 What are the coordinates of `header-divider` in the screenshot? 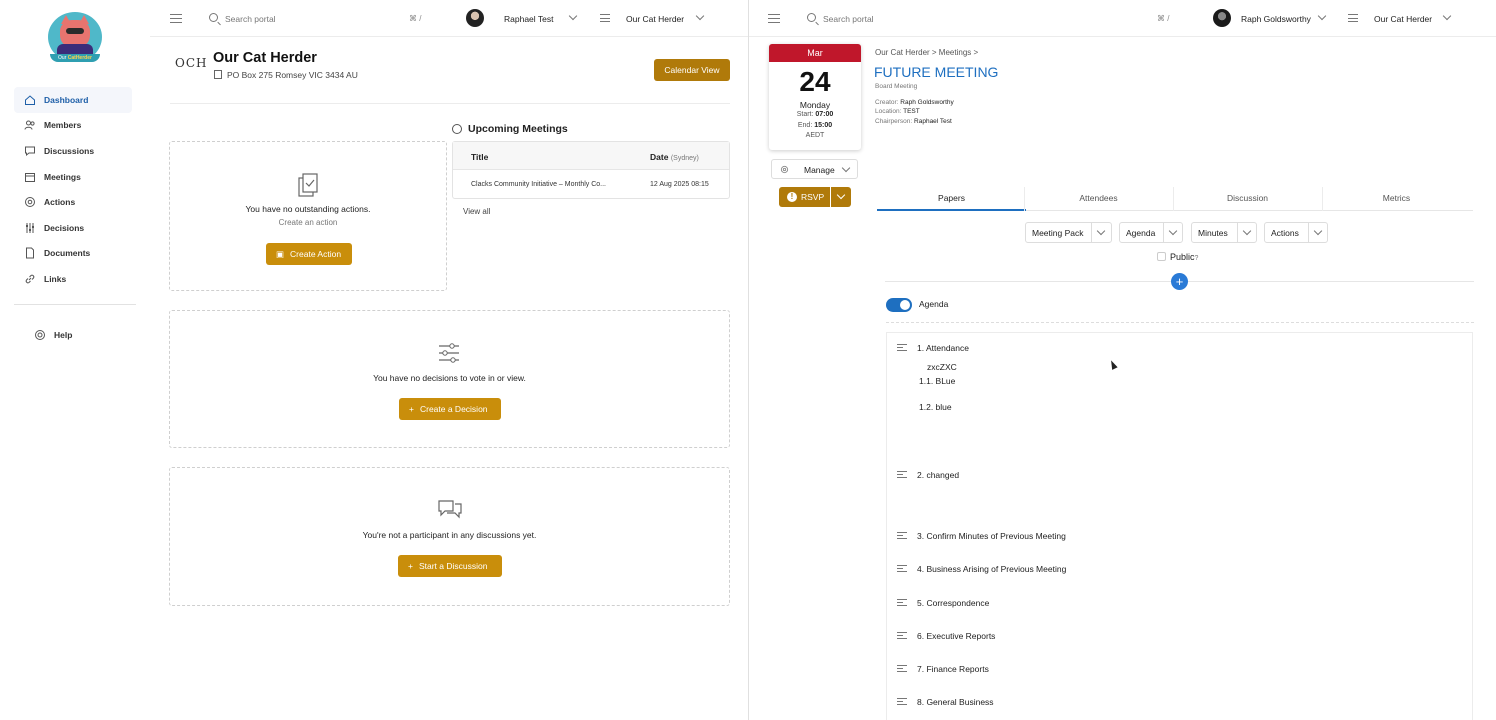 It's located at (450, 103).